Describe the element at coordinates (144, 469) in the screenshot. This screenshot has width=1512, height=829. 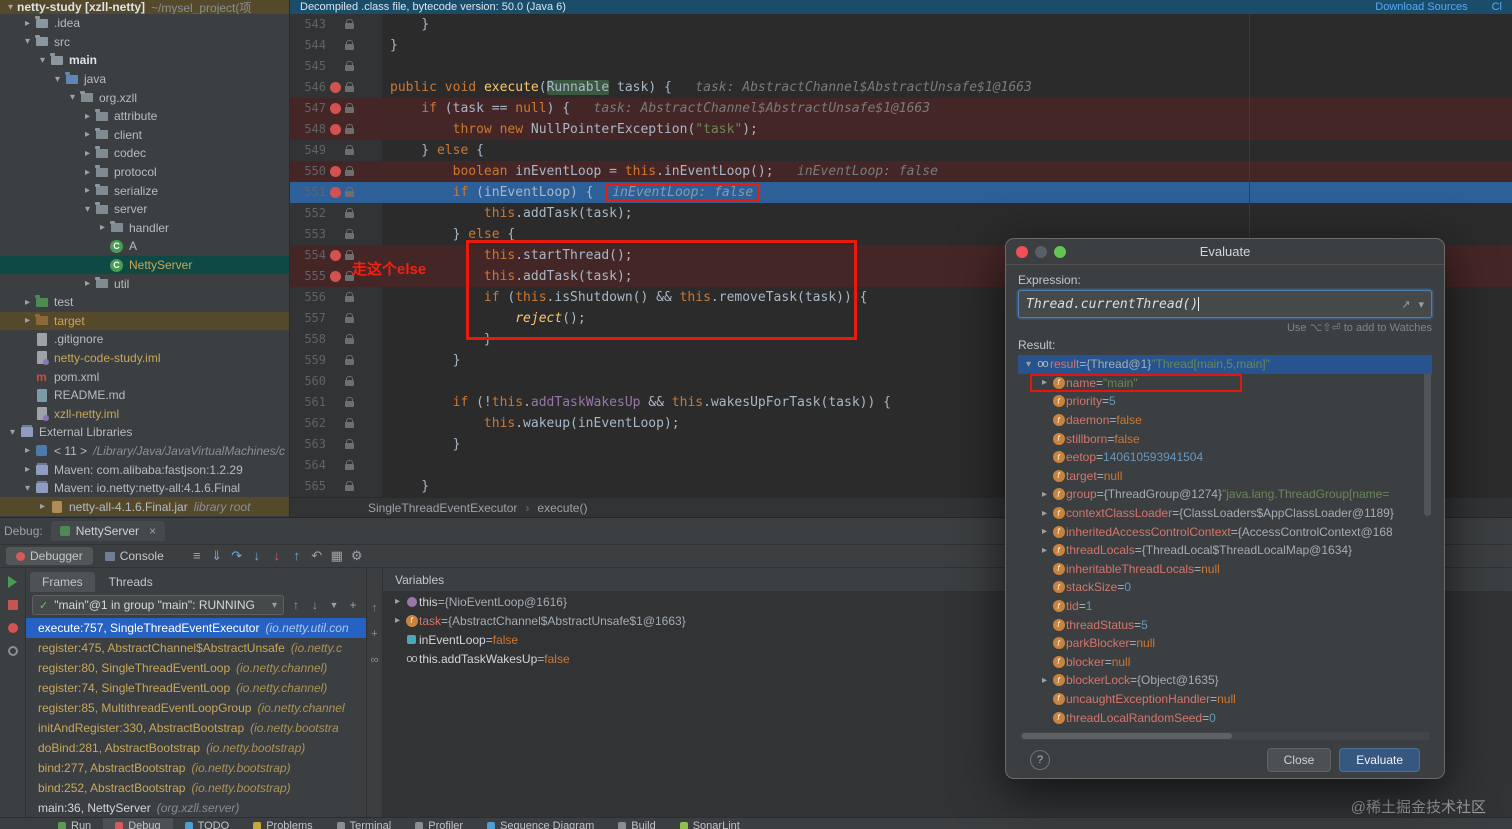
I see `tree-item-maven-com-alibaba-fastjson-1-2-29: ▸ Maven: com.alibaba:fastjson:1.2.29` at that location.